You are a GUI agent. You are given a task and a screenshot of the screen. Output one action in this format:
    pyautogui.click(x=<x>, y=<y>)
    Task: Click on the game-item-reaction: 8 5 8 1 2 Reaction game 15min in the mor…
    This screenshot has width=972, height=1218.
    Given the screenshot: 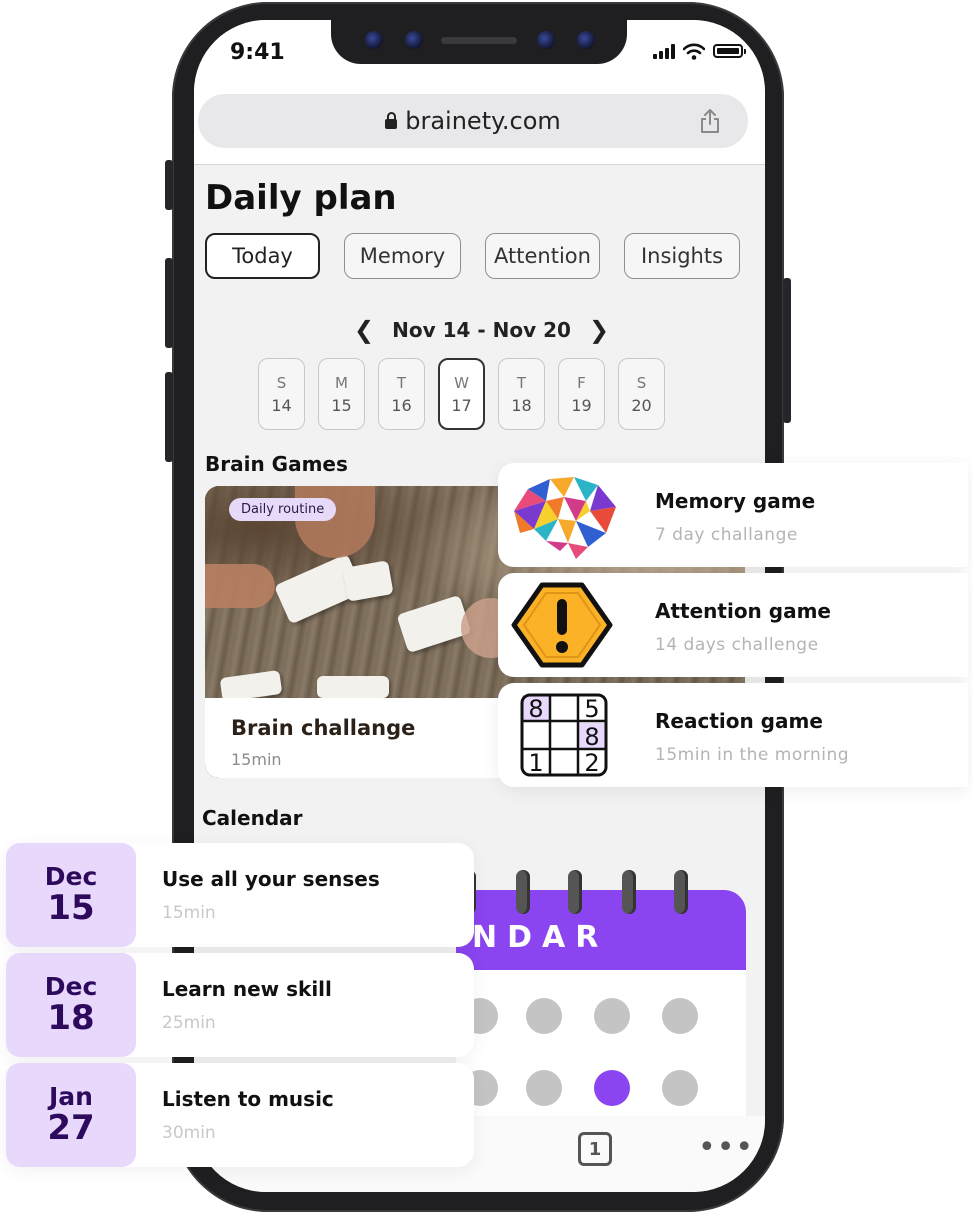 What is the action you would take?
    pyautogui.click(x=733, y=735)
    